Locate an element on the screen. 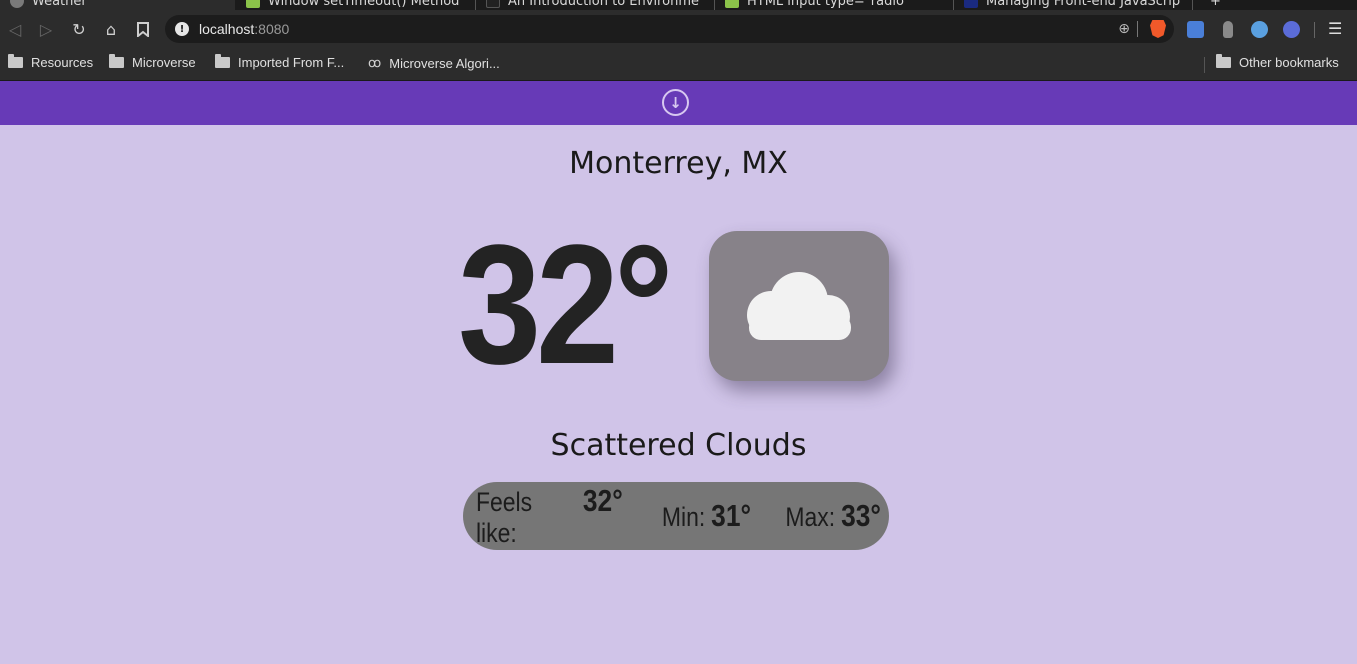 This screenshot has width=1357, height=664. info-icon: ! is located at coordinates (182, 29).